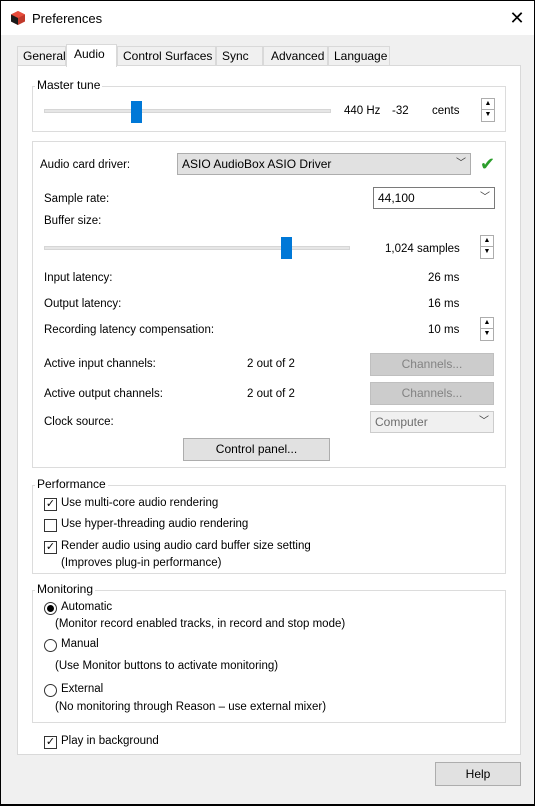  What do you see at coordinates (488, 164) in the screenshot?
I see `checkmark-icon: ✔` at bounding box center [488, 164].